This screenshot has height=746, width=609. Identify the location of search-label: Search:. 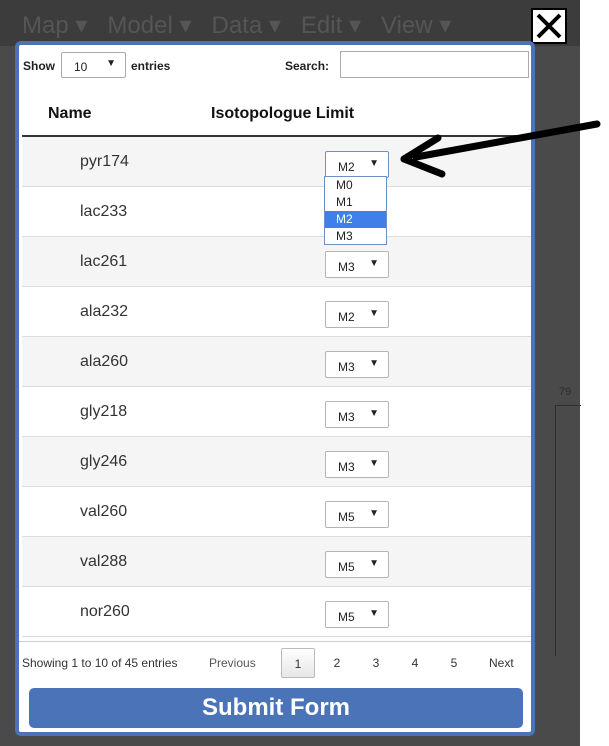
(307, 66).